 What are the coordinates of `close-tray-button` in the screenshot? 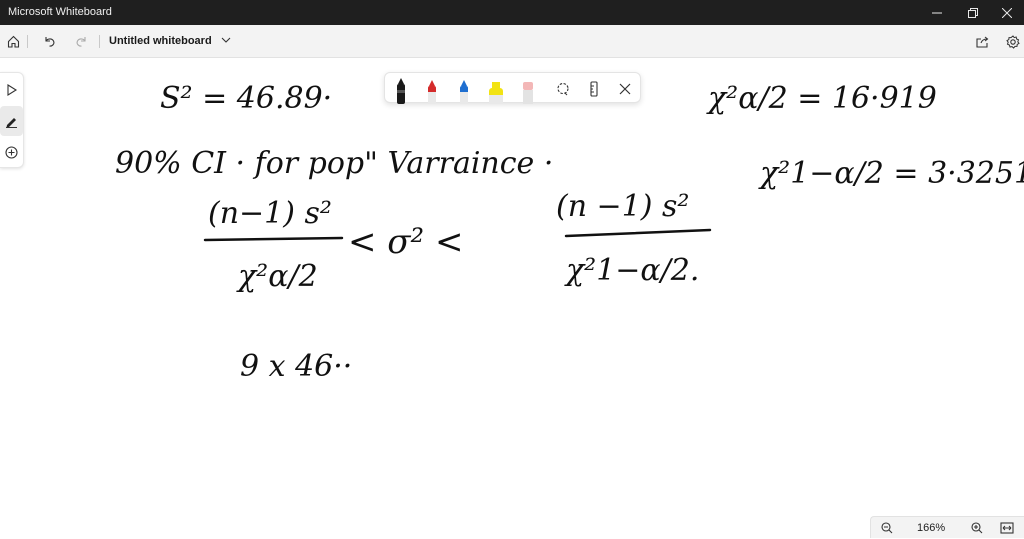 It's located at (625, 88).